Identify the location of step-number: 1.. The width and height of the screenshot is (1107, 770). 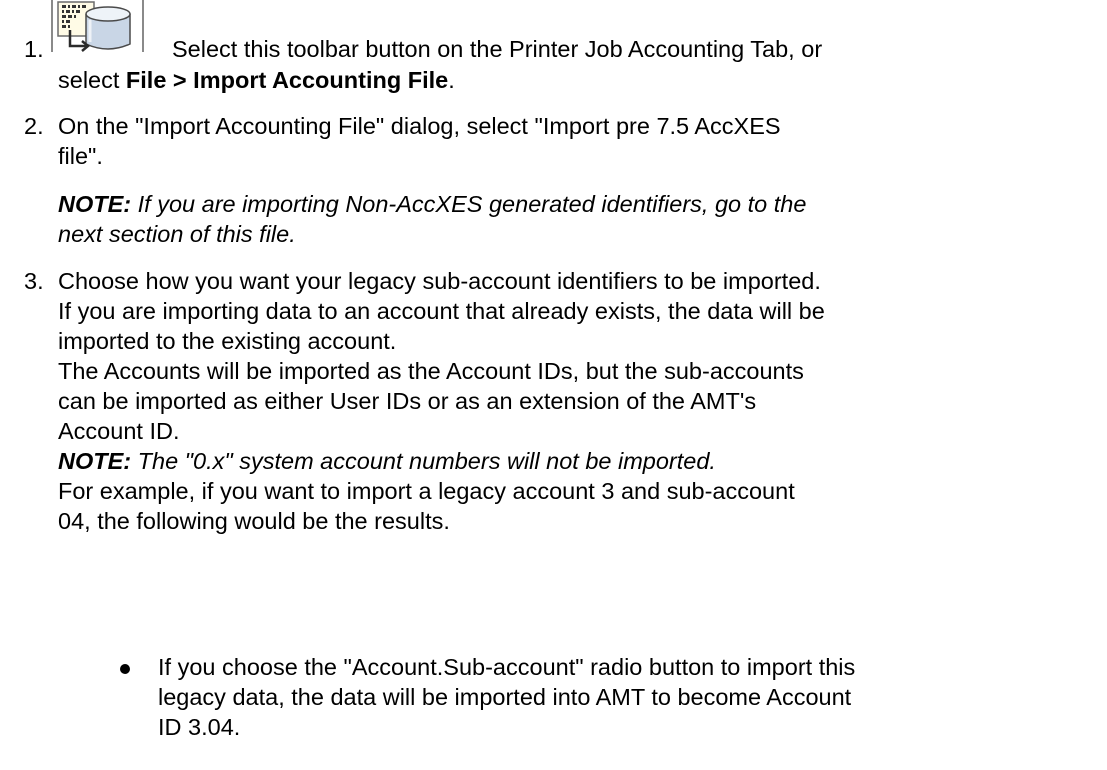
(34, 49).